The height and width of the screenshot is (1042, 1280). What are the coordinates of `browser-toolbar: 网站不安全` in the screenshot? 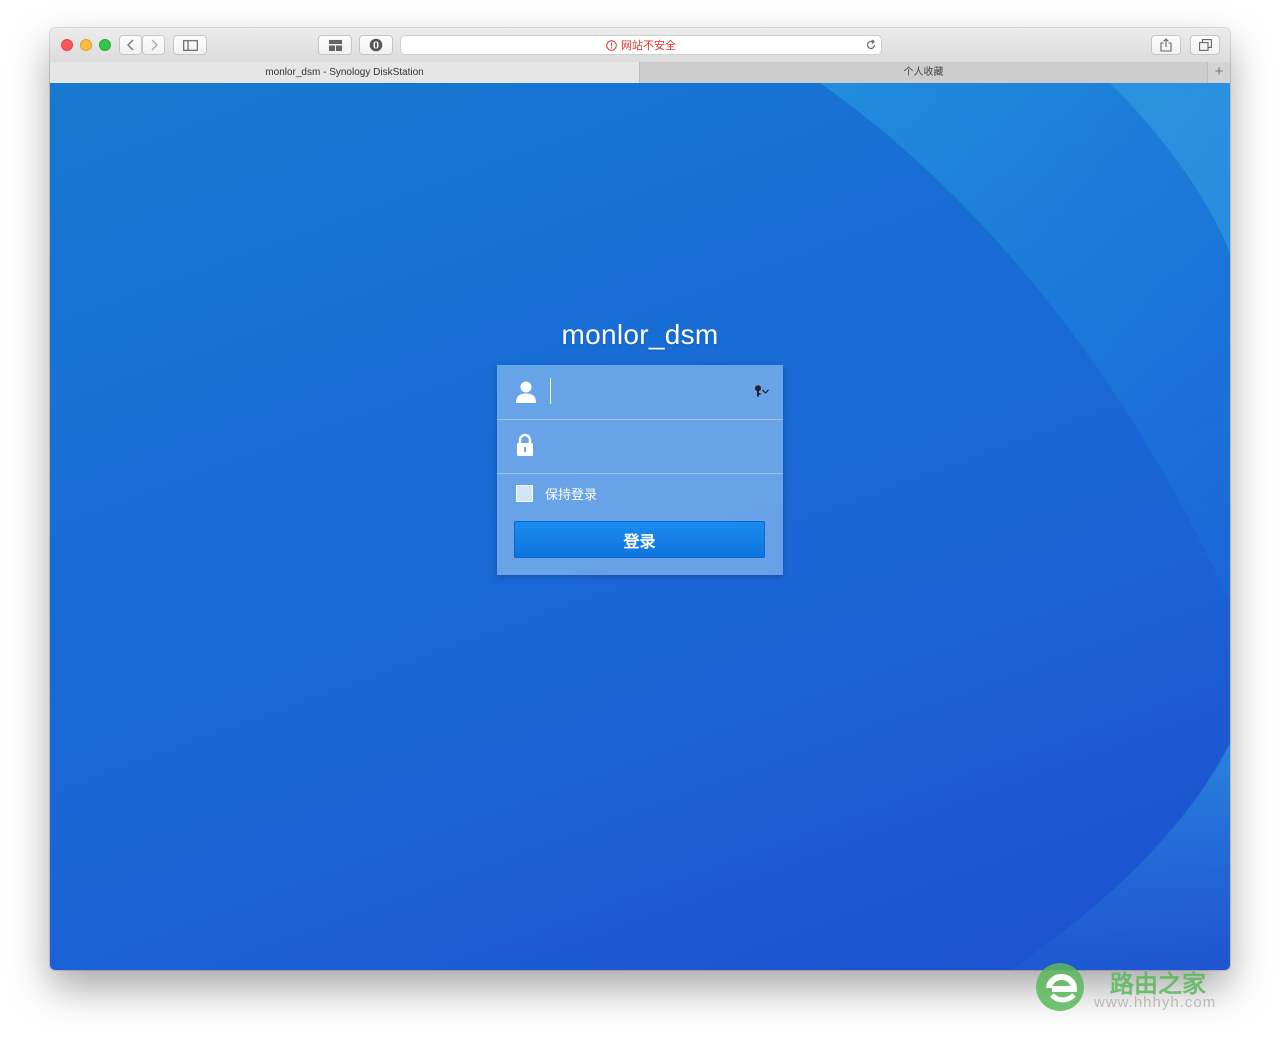 It's located at (640, 45).